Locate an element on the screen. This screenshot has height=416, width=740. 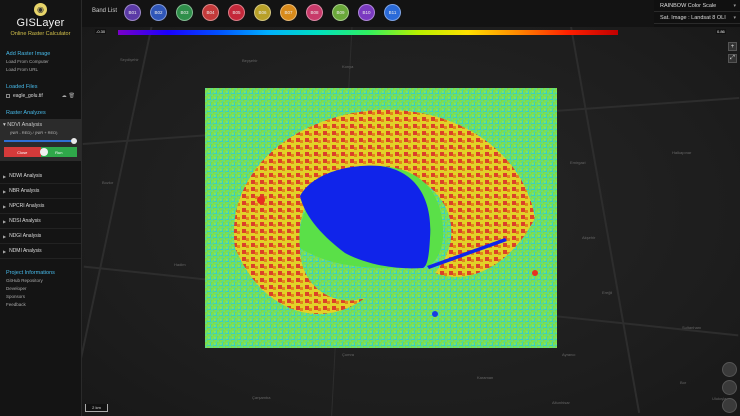
map-place-label: Hadim is located at coordinates (180, 264).